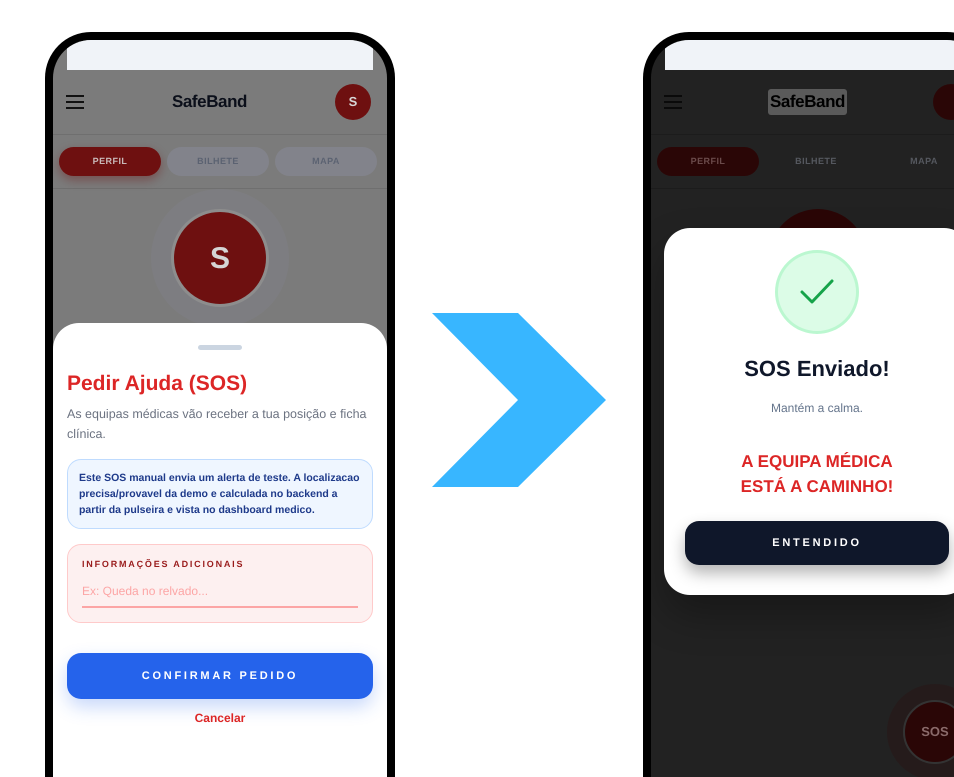  I want to click on chevron-arrow-icon, so click(519, 400).